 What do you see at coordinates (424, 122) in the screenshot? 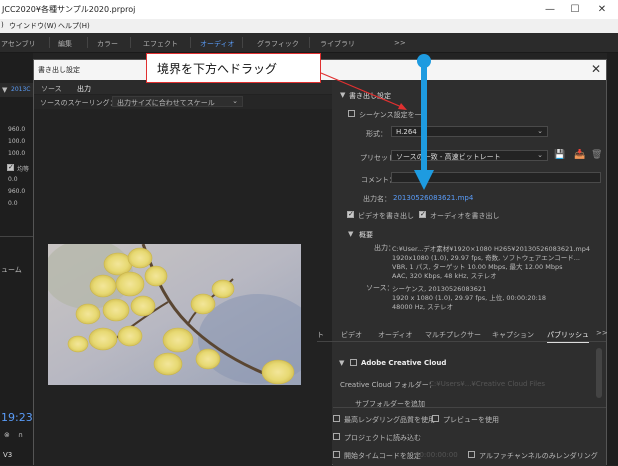
I see `drag-down-arrow` at bounding box center [424, 122].